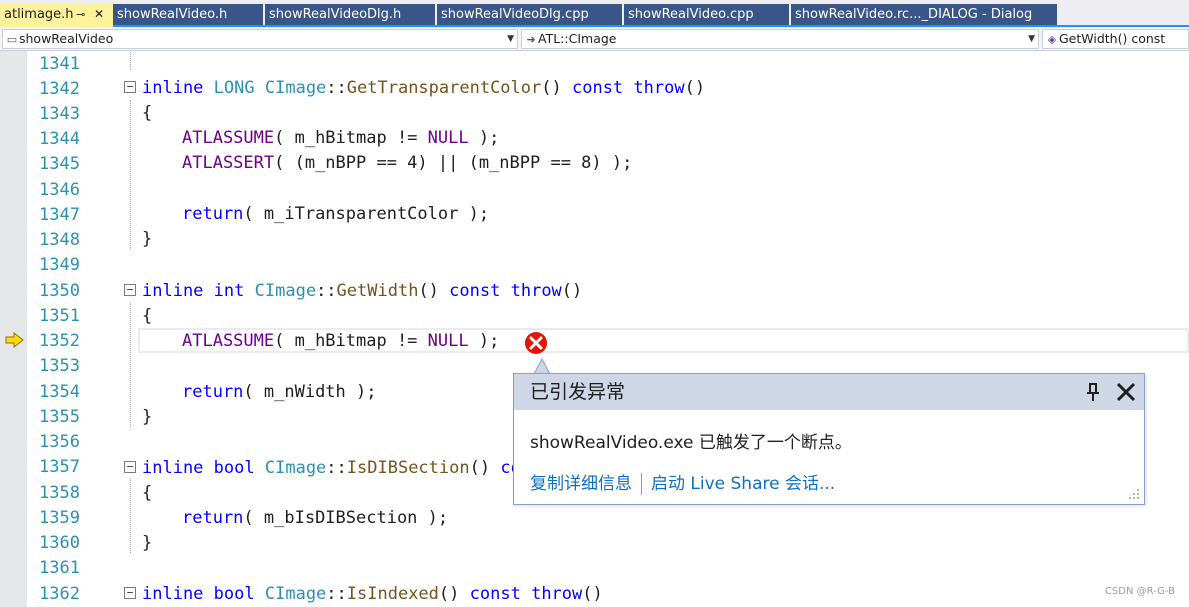 The image size is (1189, 607). Describe the element at coordinates (228, 341) in the screenshot. I see `macro-name: ATLASSUME` at that location.